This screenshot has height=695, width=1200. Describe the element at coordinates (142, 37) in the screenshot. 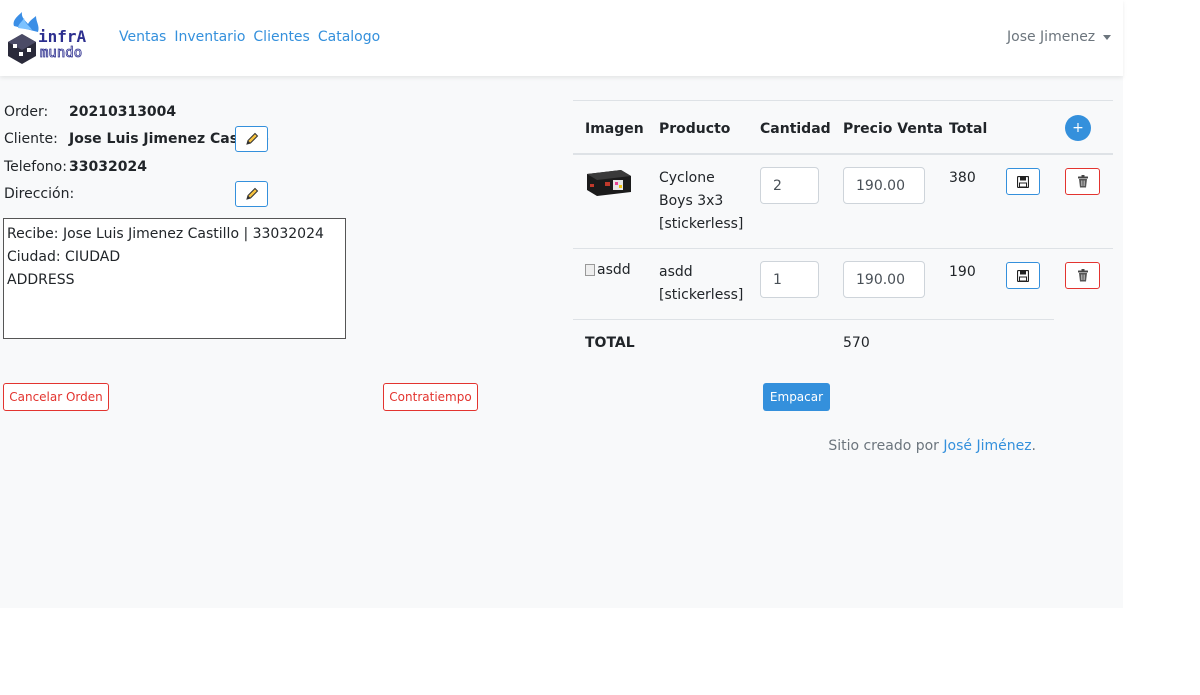

I see `nav-link-ventas: Ventas` at that location.